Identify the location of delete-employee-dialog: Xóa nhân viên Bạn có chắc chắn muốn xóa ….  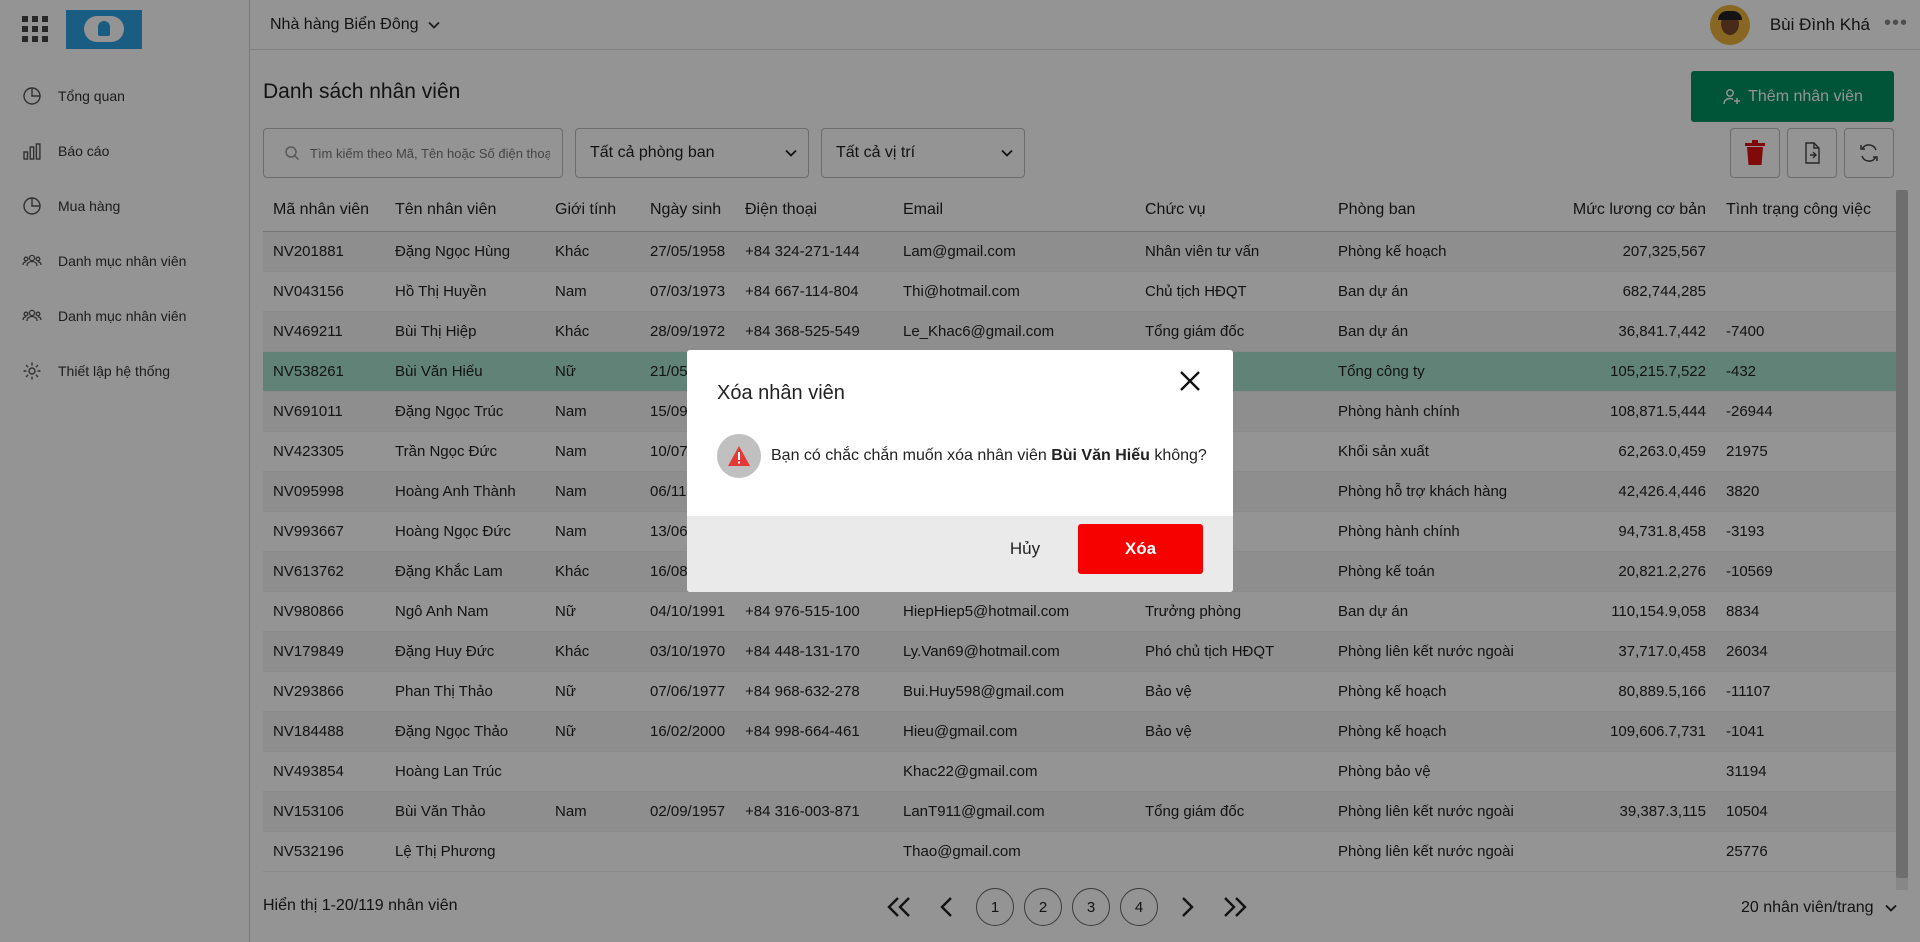
(960, 471).